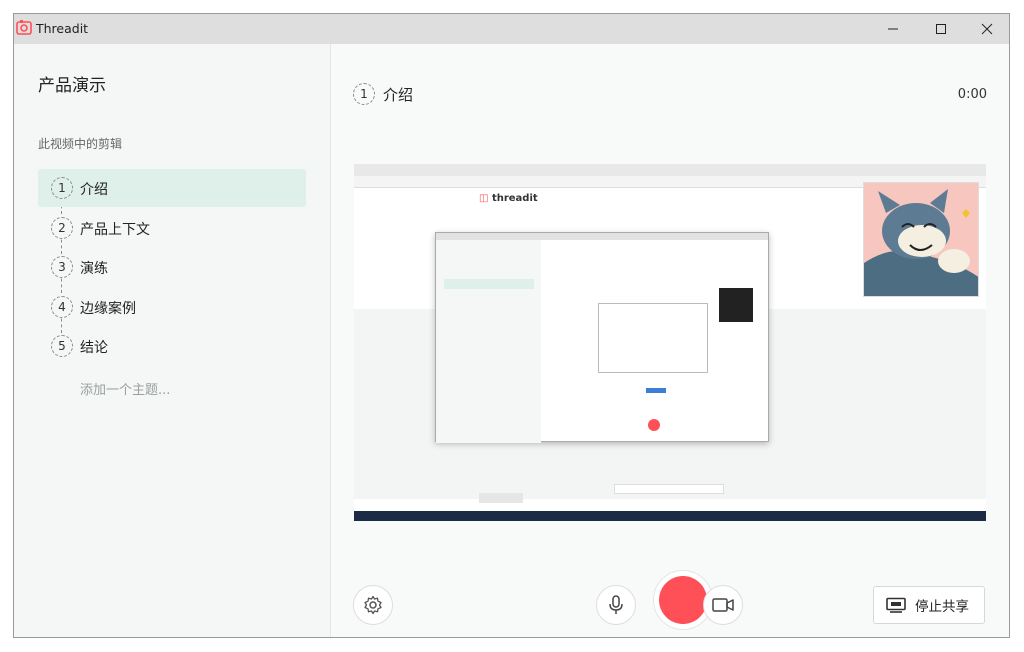  I want to click on settings-button, so click(373, 605).